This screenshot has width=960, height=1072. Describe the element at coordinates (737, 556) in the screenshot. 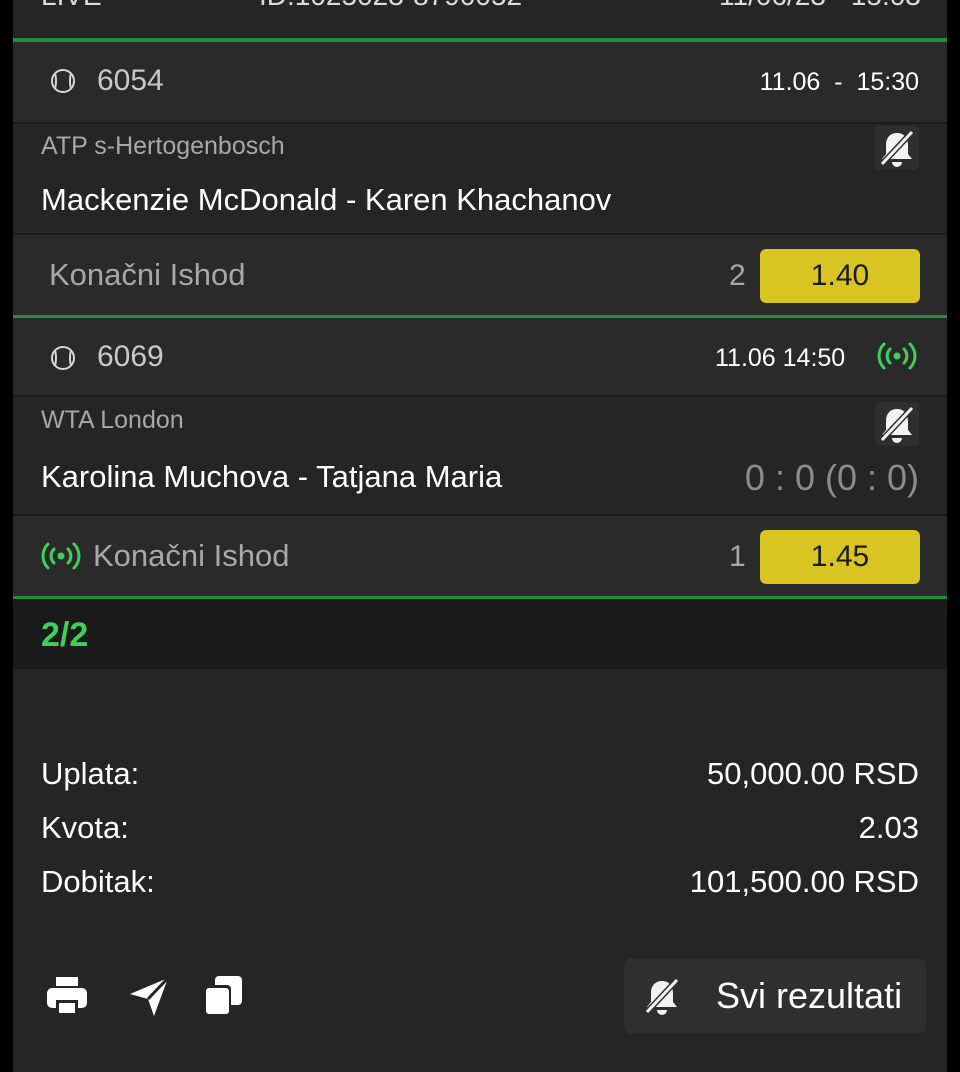

I see `bet-pick: 1` at that location.